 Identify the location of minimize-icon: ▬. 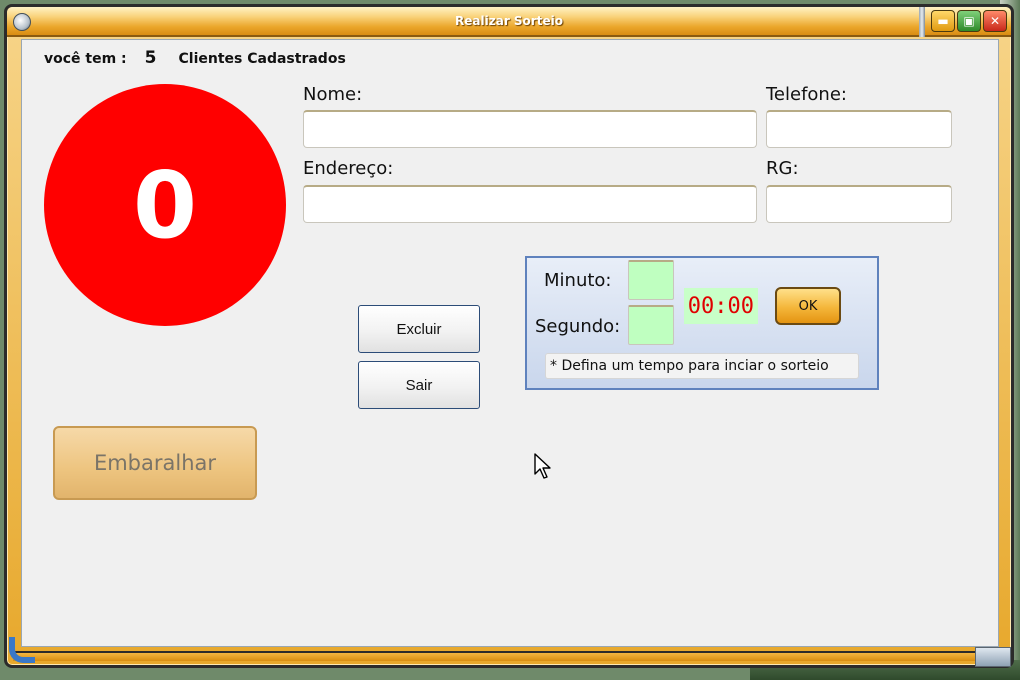
(943, 21).